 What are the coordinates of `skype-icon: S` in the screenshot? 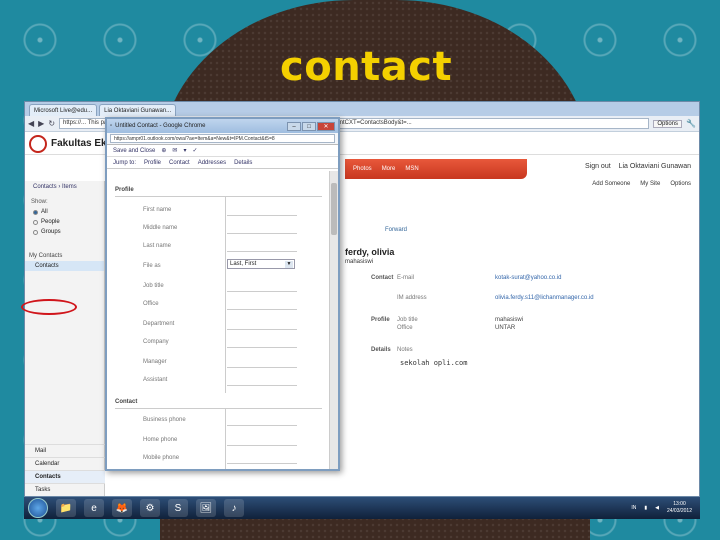 It's located at (178, 508).